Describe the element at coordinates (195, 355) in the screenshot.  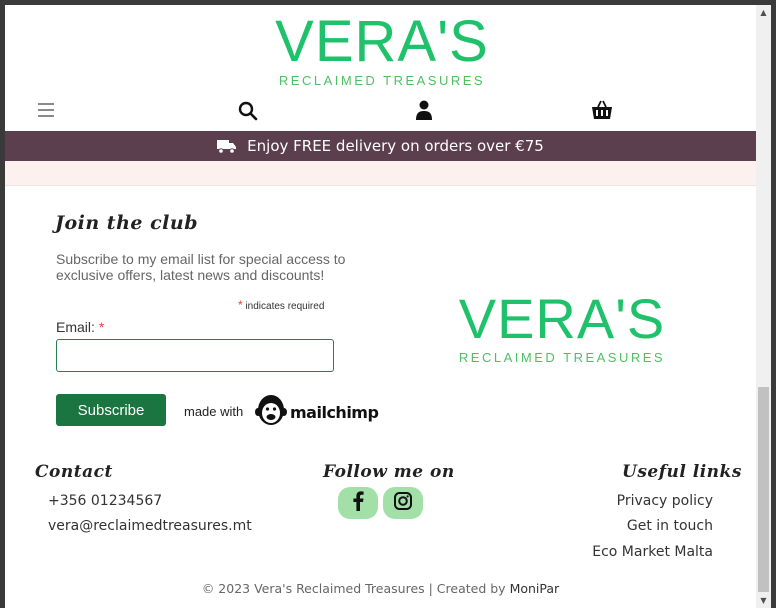
I see `email-input` at that location.